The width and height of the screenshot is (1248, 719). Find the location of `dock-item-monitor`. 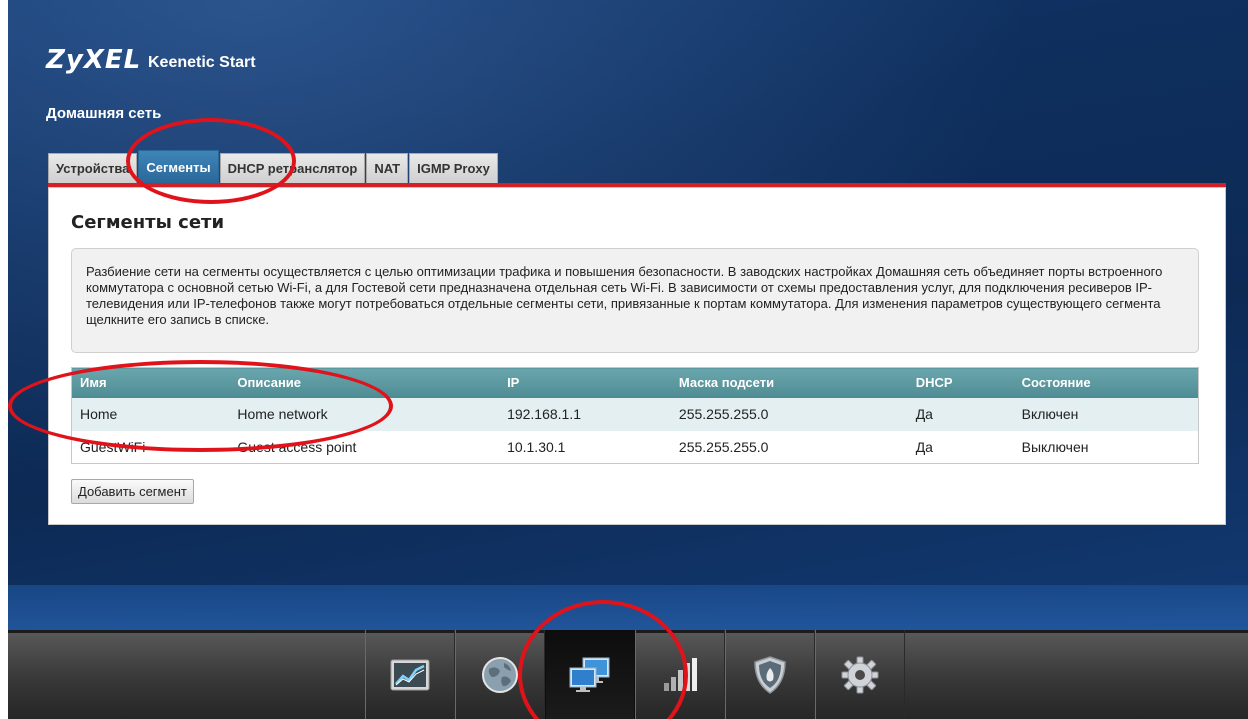

dock-item-monitor is located at coordinates (410, 674).